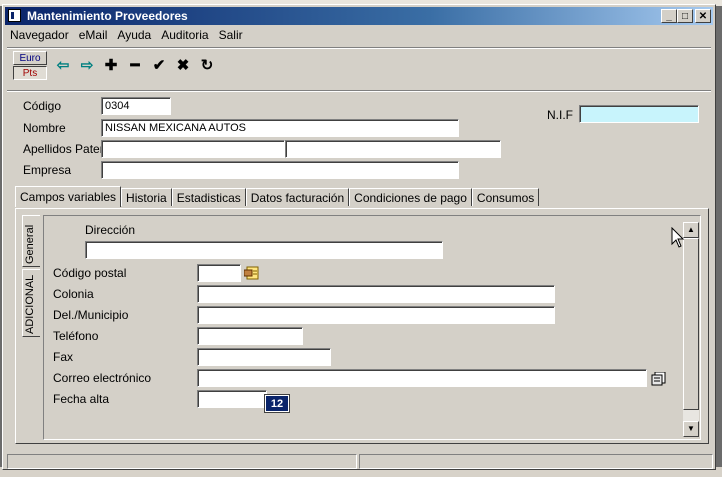 This screenshot has width=722, height=477. Describe the element at coordinates (691, 429) in the screenshot. I see `scroll-down-button: ▼` at that location.